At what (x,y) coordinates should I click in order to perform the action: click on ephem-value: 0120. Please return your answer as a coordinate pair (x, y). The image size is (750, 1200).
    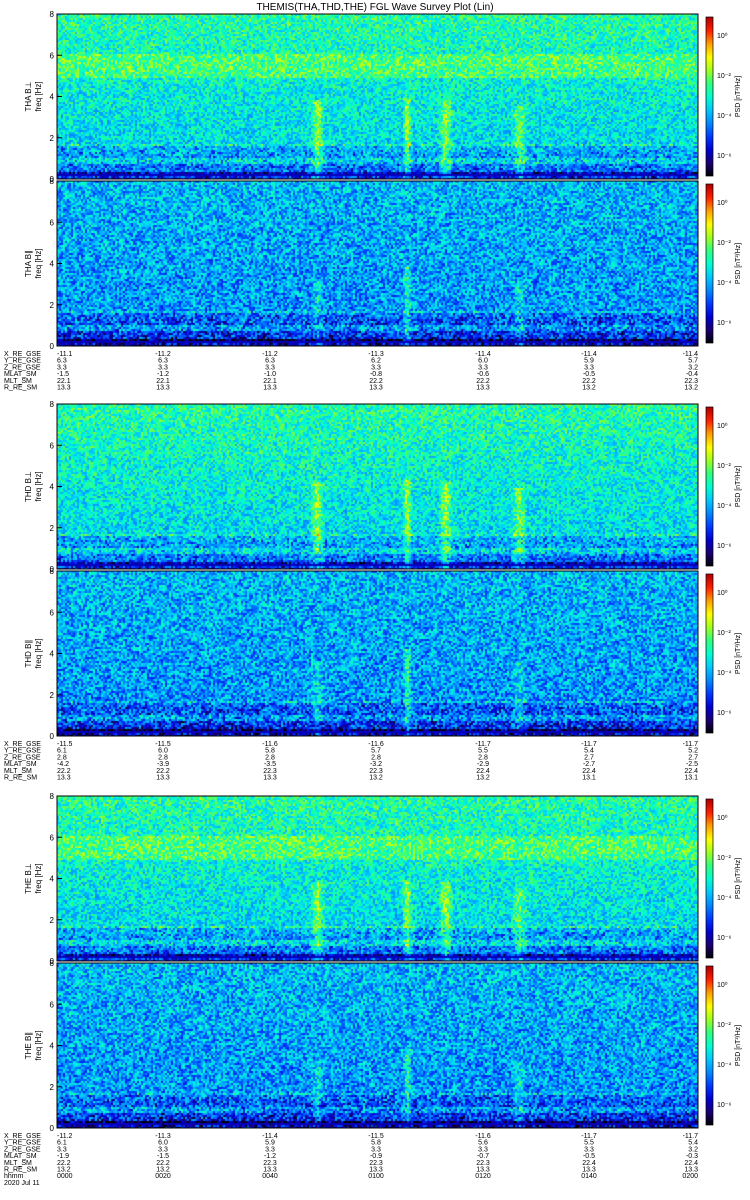
    Looking at the image, I should click on (483, 1176).